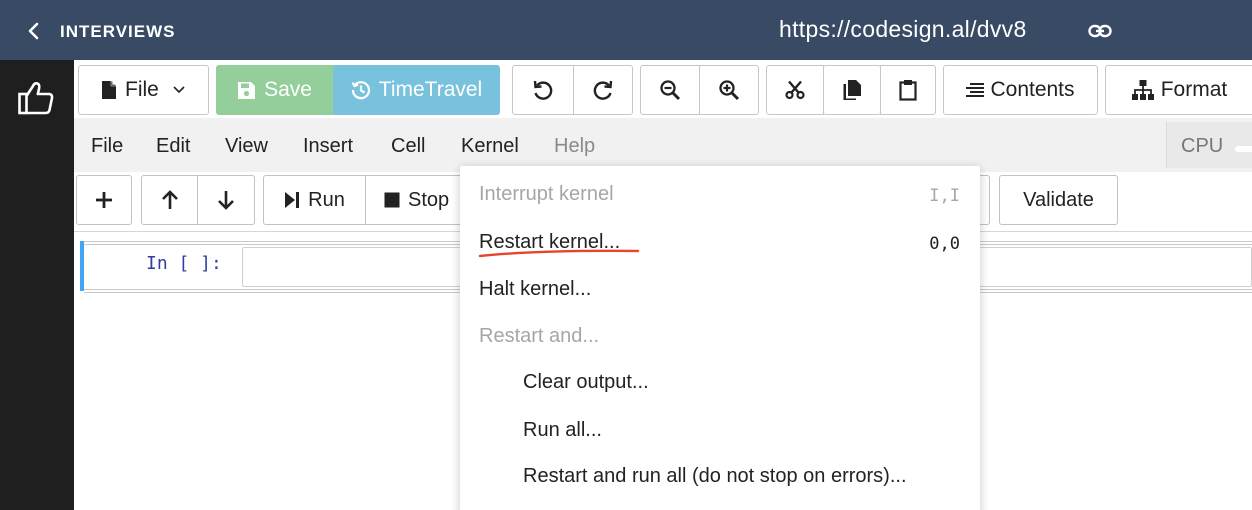  I want to click on contents-button: Contents, so click(1020, 90).